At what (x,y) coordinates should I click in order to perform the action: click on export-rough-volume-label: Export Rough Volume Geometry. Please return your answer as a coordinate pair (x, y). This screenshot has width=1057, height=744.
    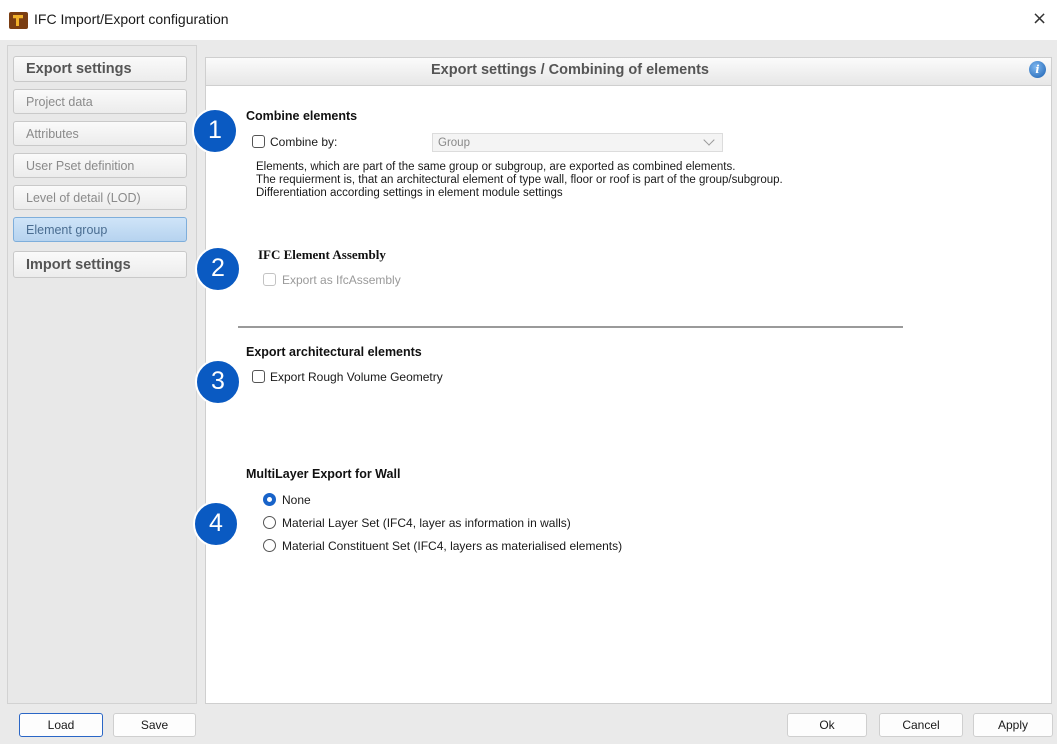
    Looking at the image, I should click on (356, 377).